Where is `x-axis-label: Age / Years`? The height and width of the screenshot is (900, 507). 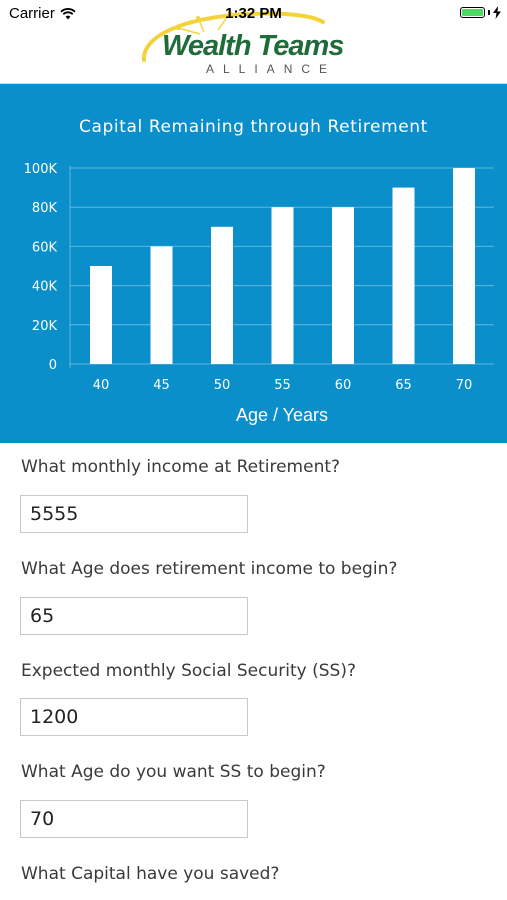 x-axis-label: Age / Years is located at coordinates (282, 415).